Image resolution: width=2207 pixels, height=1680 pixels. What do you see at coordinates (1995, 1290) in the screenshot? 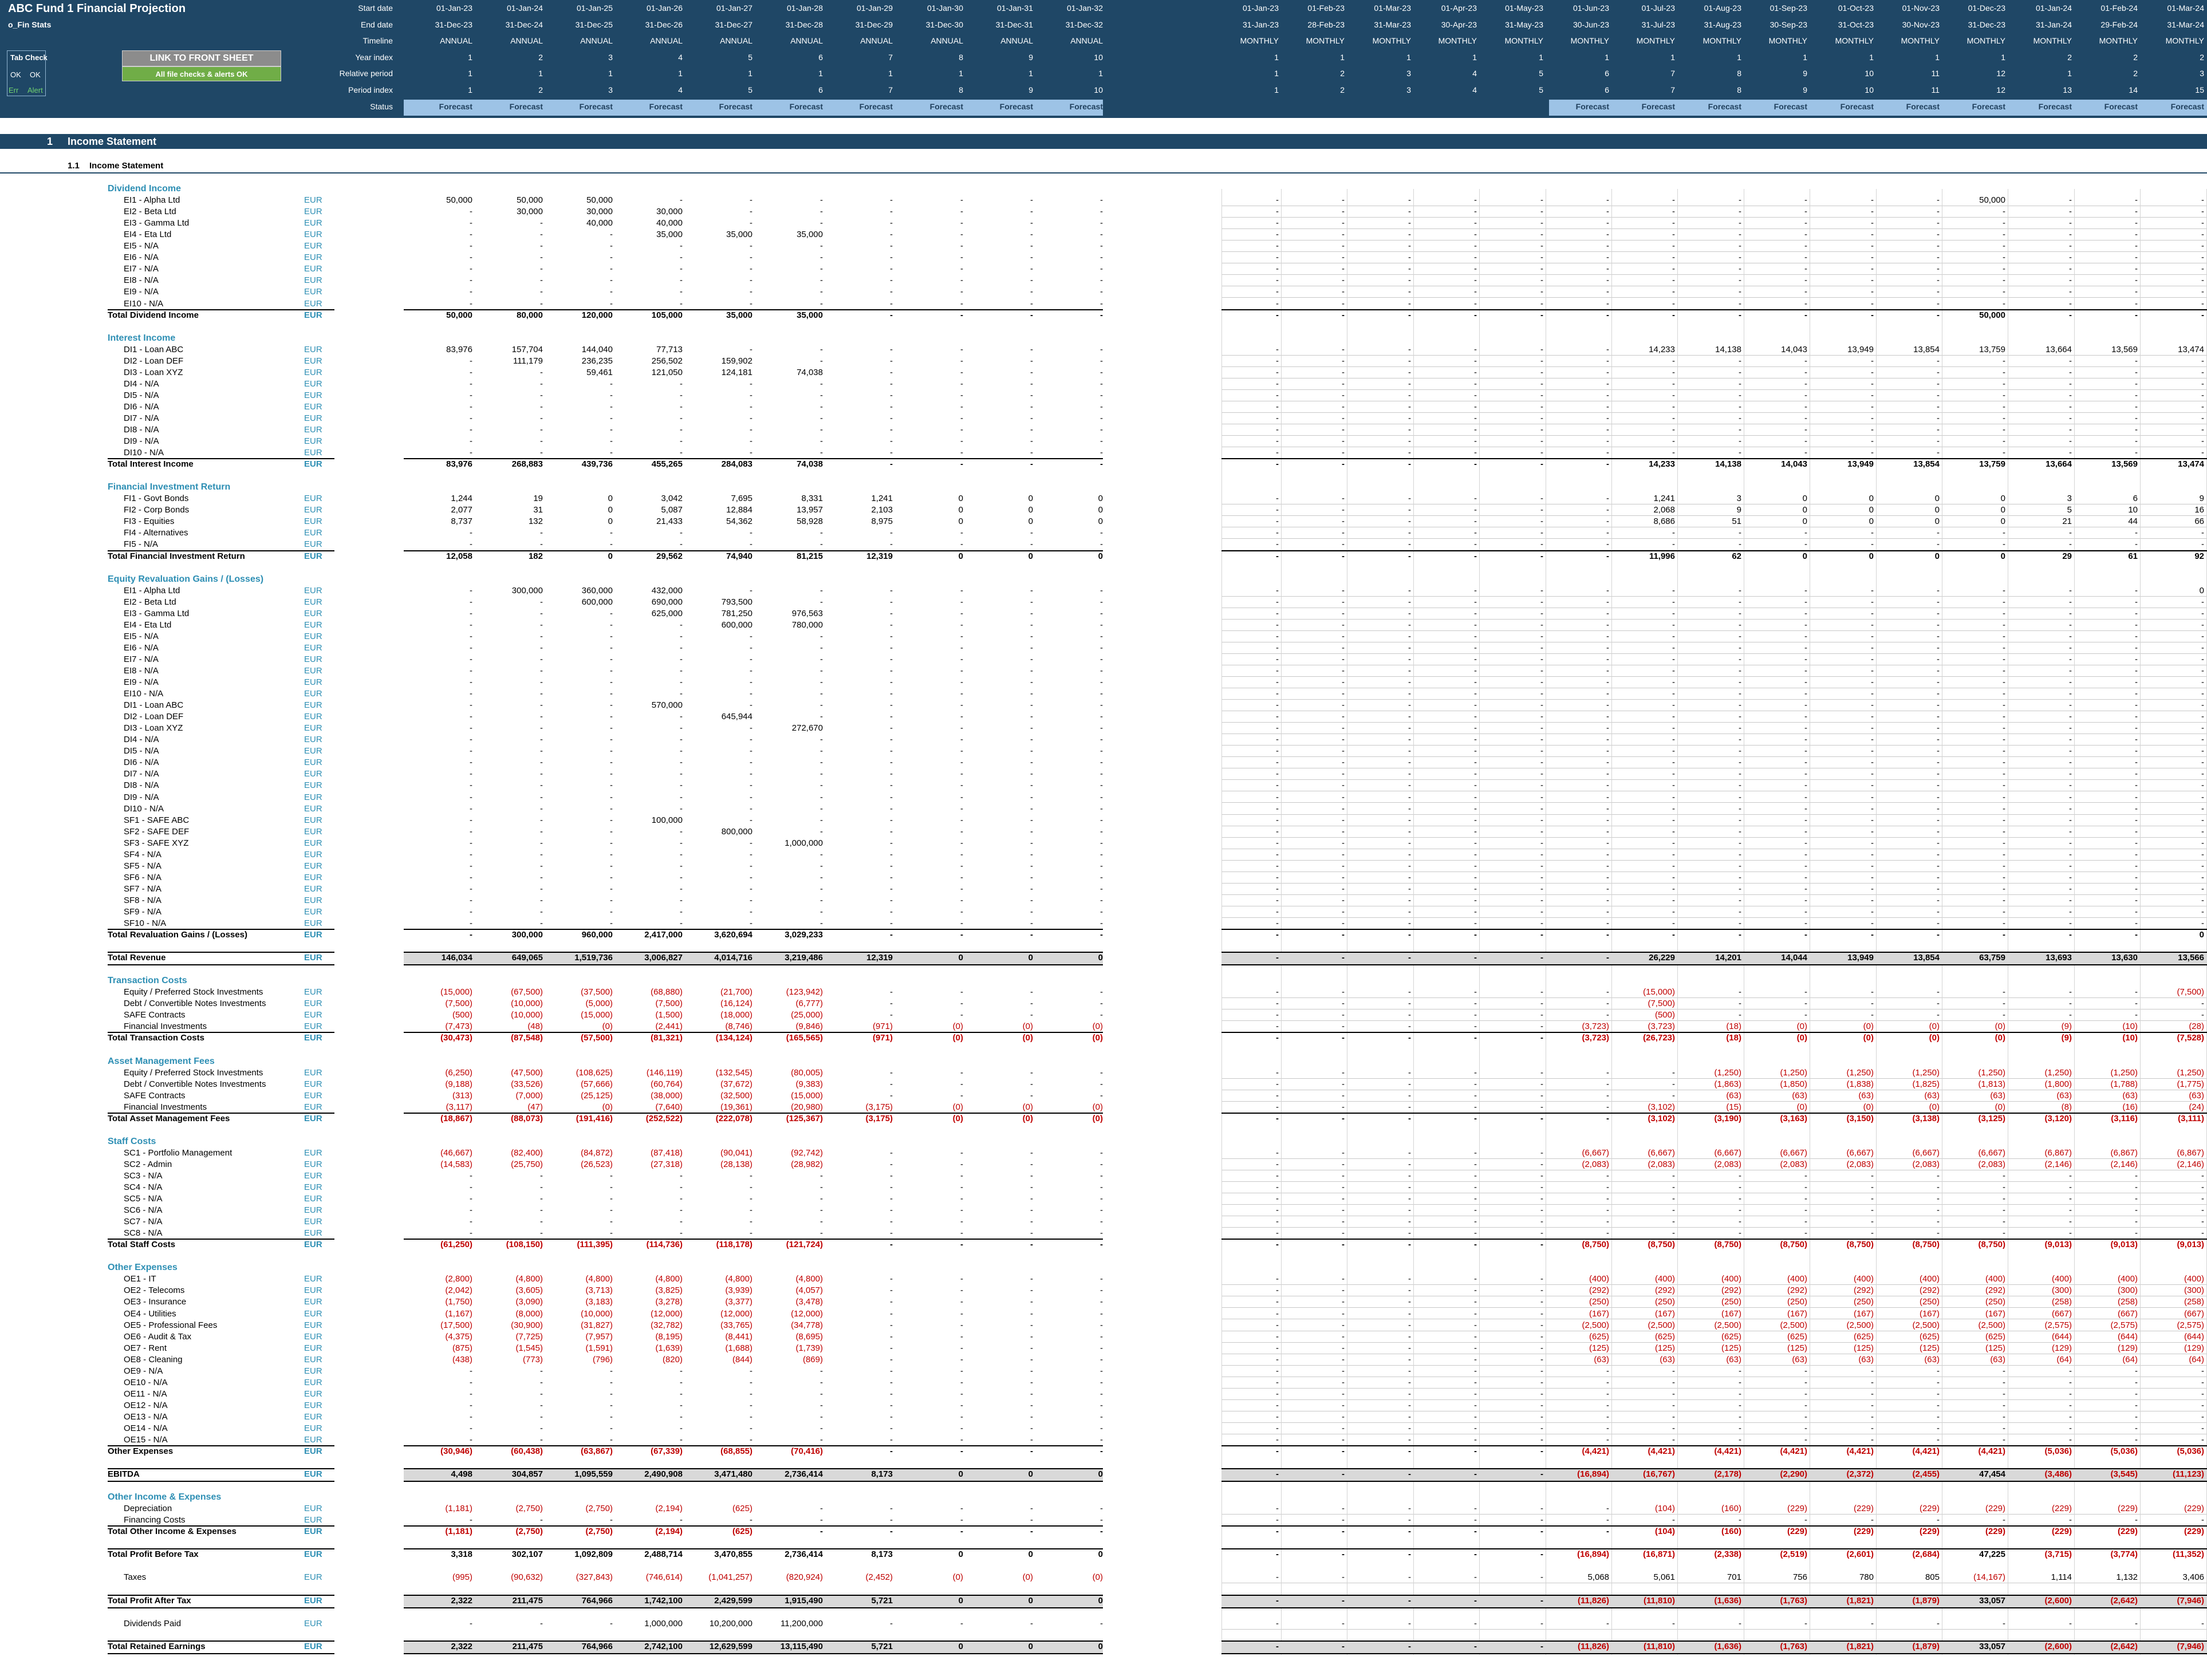
I see `monthly-value-cell: (292)` at bounding box center [1995, 1290].